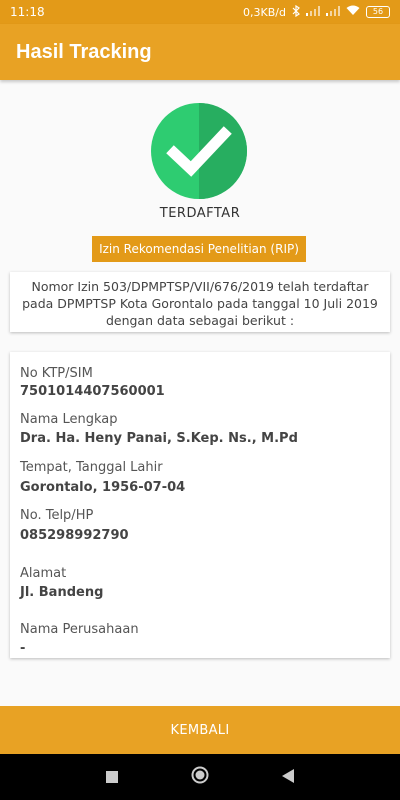 This screenshot has height=800, width=400. I want to click on recents-icon, so click(112, 777).